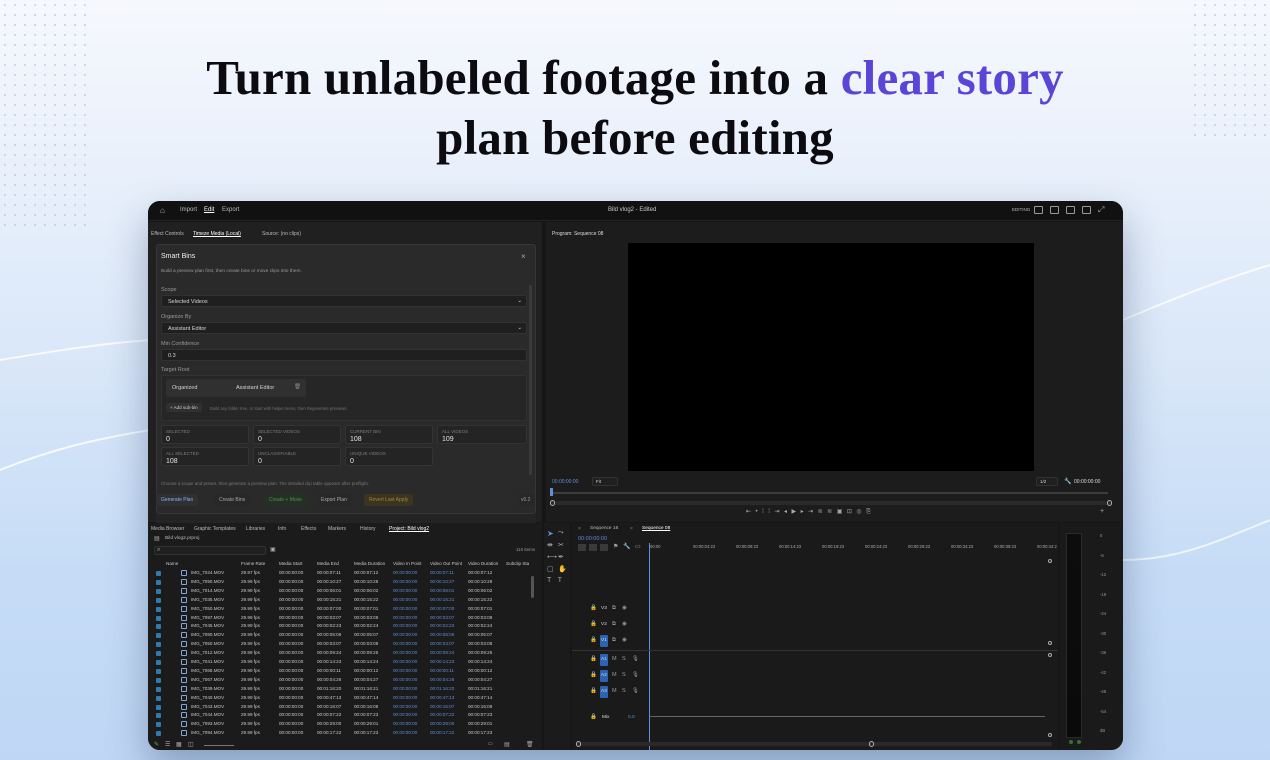 This screenshot has width=1270, height=760. I want to click on hand-tool-icon: ✋, so click(562, 569).